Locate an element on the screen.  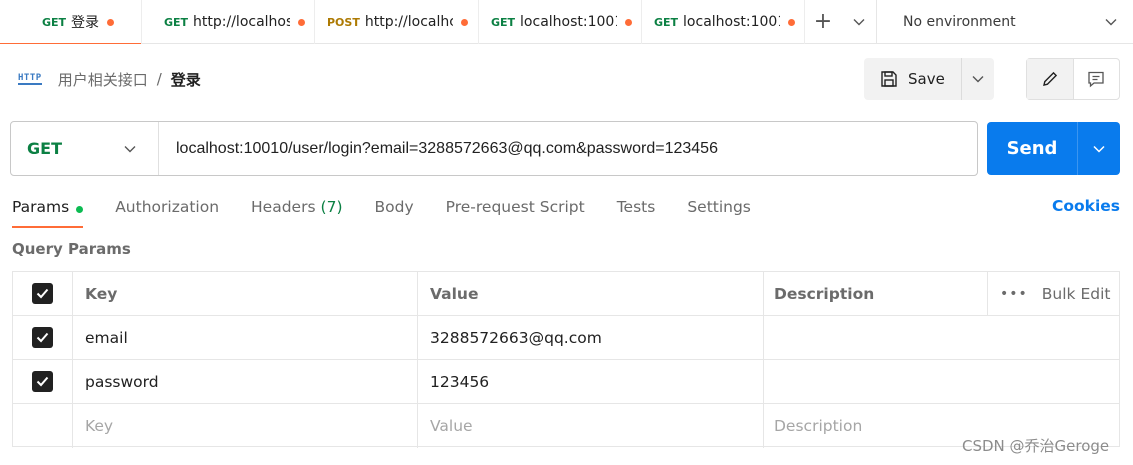
side-panel-toggles is located at coordinates (1073, 79).